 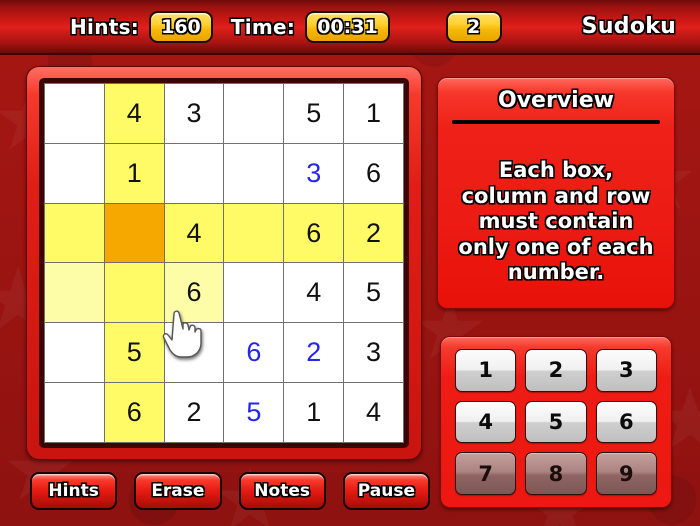 What do you see at coordinates (254, 353) in the screenshot?
I see `sudoku-cell-r5c4: 6` at bounding box center [254, 353].